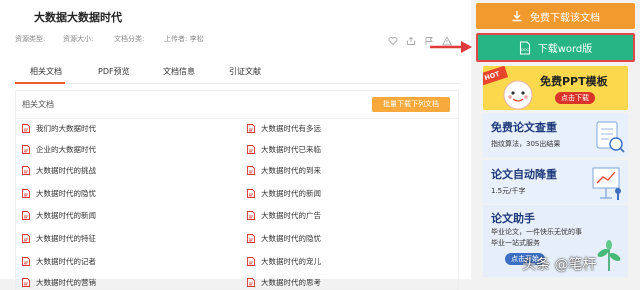 The image size is (640, 290). I want to click on related-doc-item: 大数据时代的宠儿, so click(284, 261).